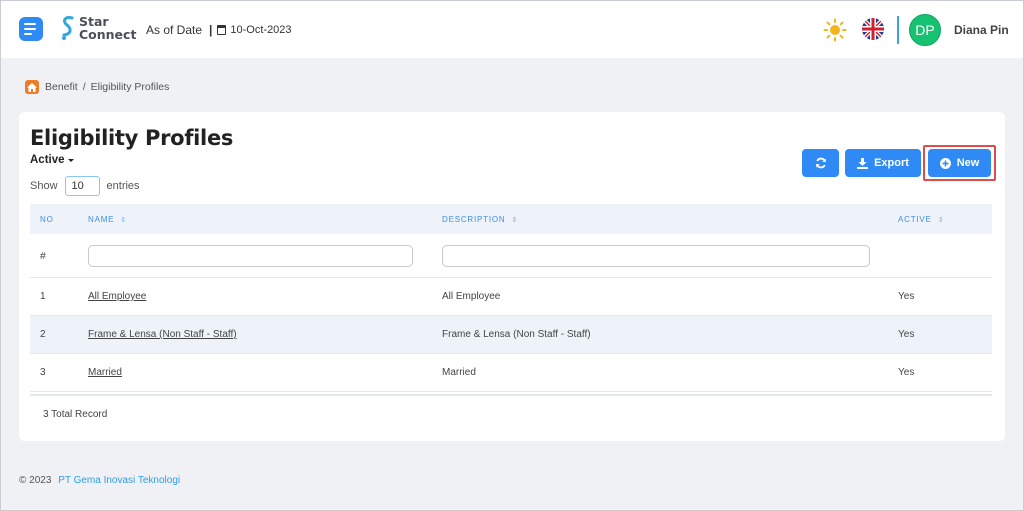 The image size is (1024, 511). What do you see at coordinates (511, 395) in the screenshot?
I see `table-bottom-border` at bounding box center [511, 395].